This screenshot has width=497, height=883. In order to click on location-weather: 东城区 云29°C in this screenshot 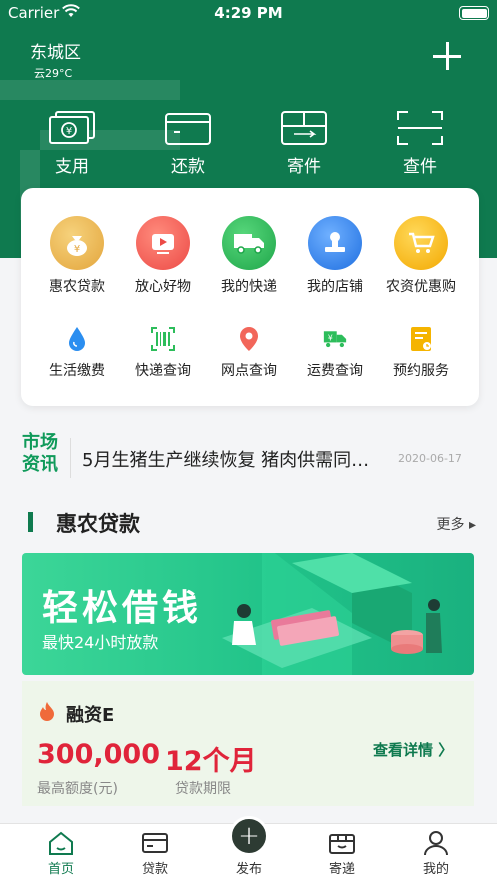, I will do `click(55, 59)`.